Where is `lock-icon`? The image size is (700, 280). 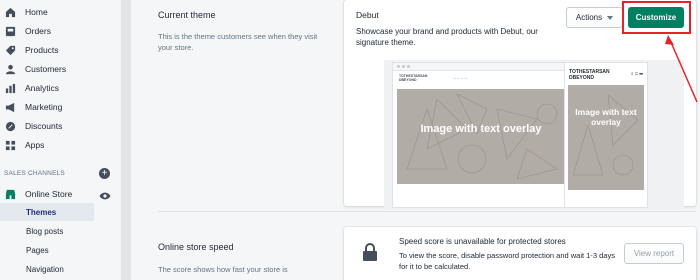 lock-icon is located at coordinates (370, 252).